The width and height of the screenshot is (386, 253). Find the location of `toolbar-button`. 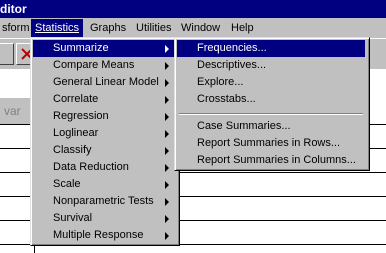

toolbar-button is located at coordinates (7, 54).